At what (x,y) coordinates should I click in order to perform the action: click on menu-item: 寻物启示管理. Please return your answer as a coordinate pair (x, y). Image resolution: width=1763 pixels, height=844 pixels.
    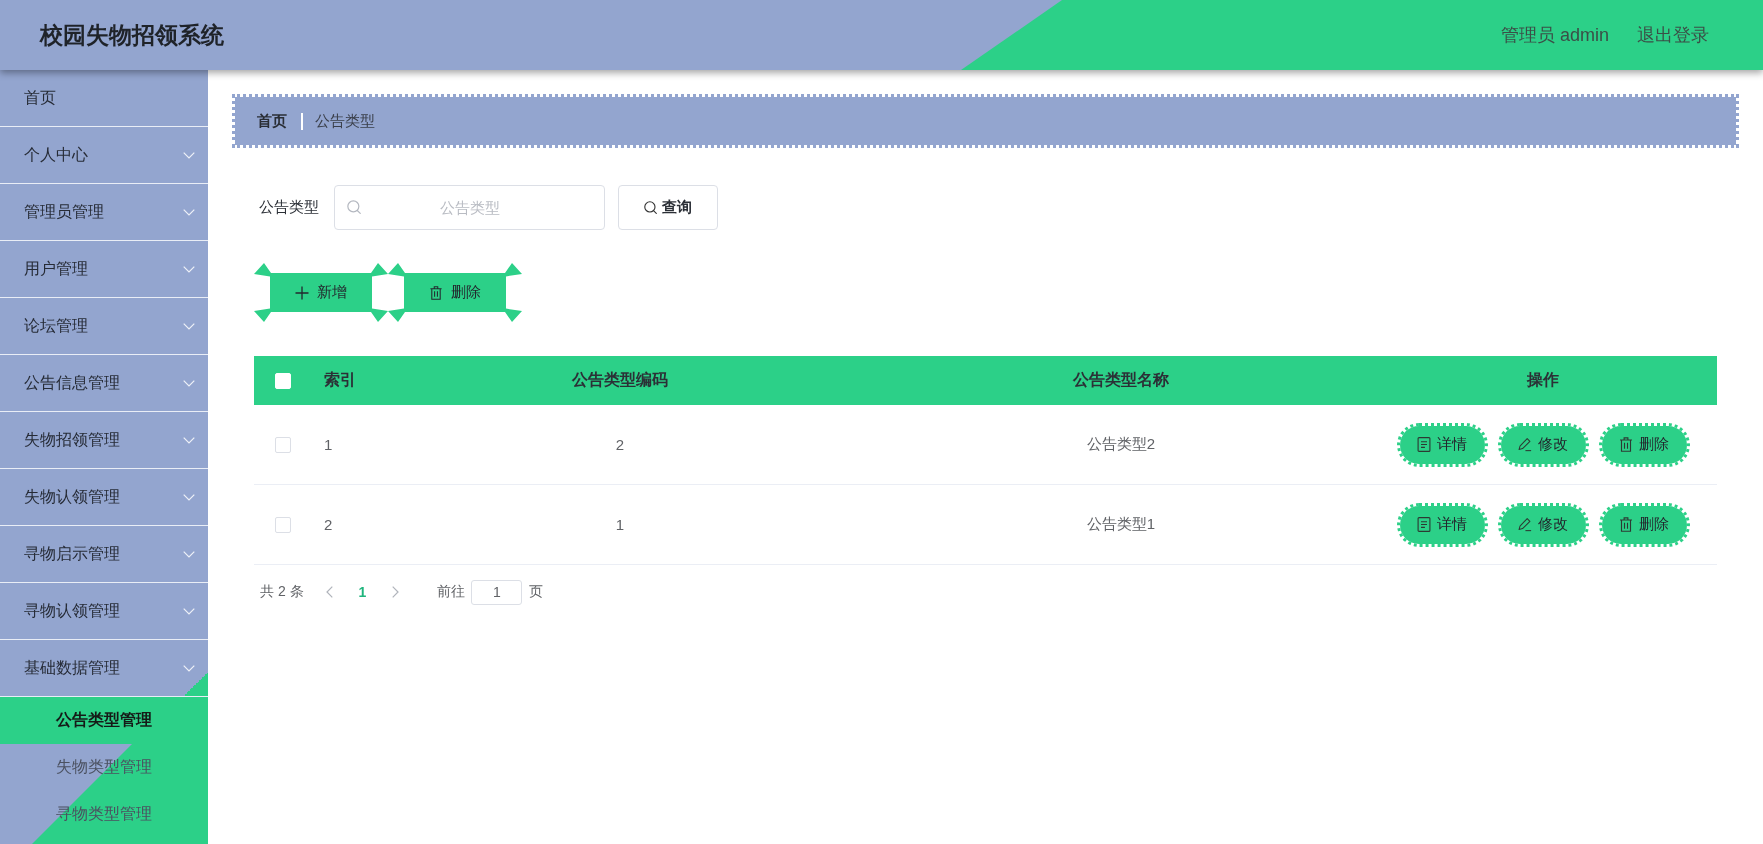
    Looking at the image, I should click on (104, 554).